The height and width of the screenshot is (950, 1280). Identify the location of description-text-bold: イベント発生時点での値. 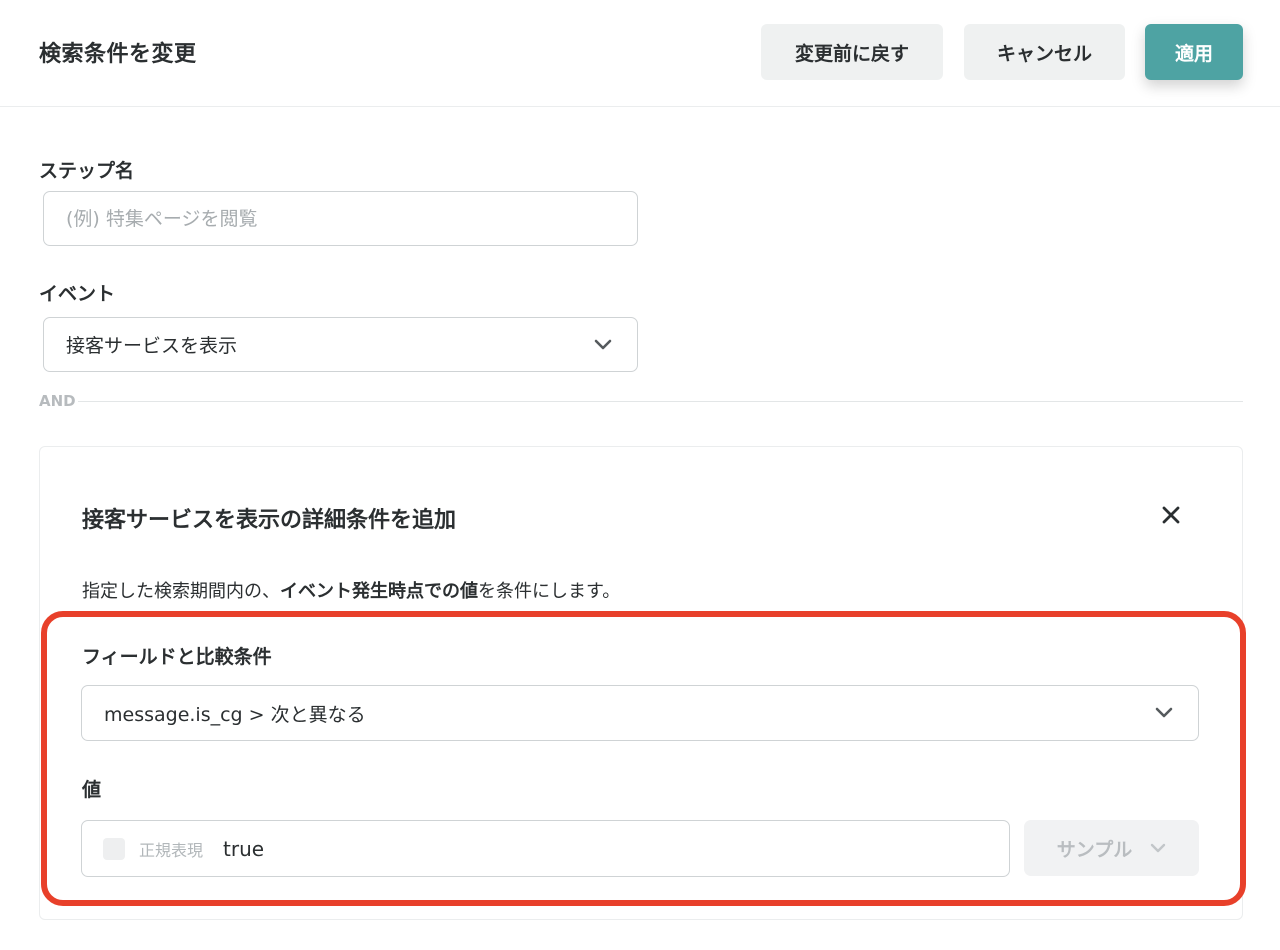
(379, 591).